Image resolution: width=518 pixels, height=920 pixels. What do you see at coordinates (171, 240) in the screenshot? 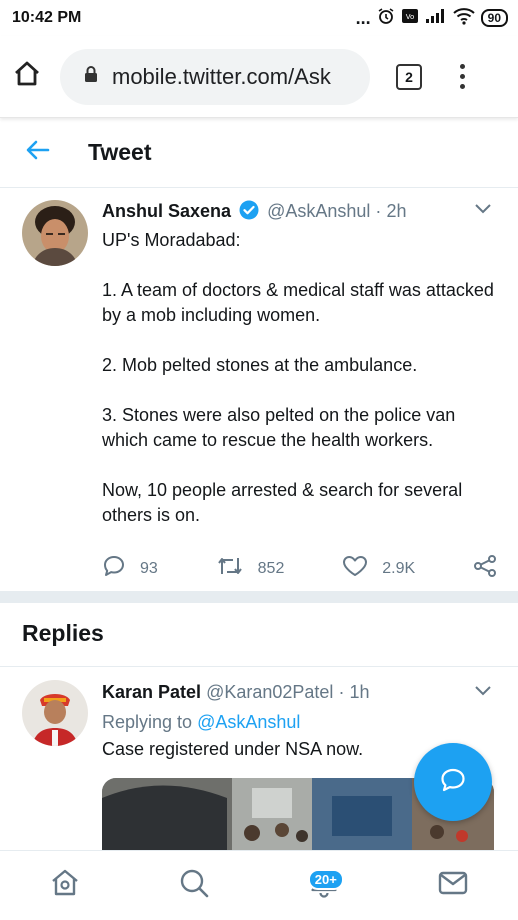
I see `tweet-paragraph: UP's Moradabad:` at bounding box center [171, 240].